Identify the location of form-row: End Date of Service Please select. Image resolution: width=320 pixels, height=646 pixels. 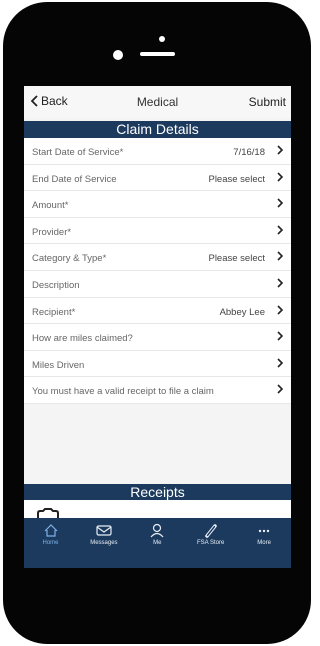
(157, 178).